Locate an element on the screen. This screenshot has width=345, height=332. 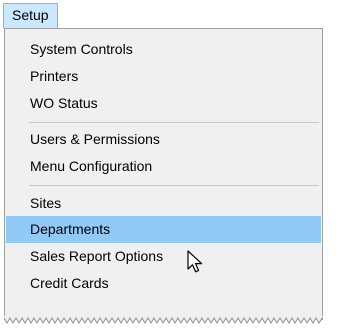
menu-item-sites: Sites is located at coordinates (163, 203).